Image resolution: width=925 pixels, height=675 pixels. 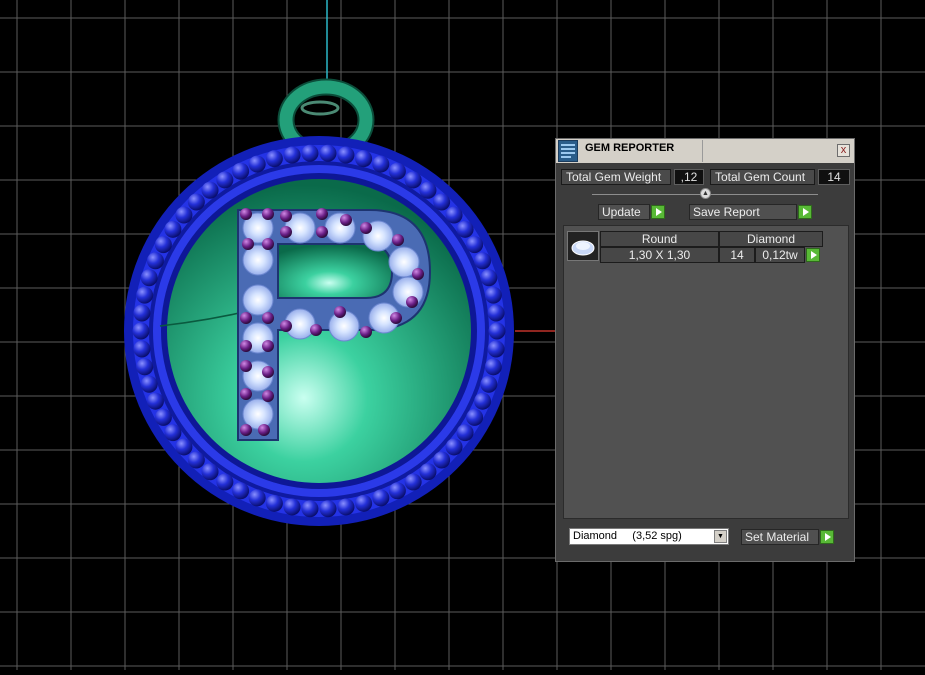 What do you see at coordinates (771, 239) in the screenshot?
I see `gem-material-cell: Diamond` at bounding box center [771, 239].